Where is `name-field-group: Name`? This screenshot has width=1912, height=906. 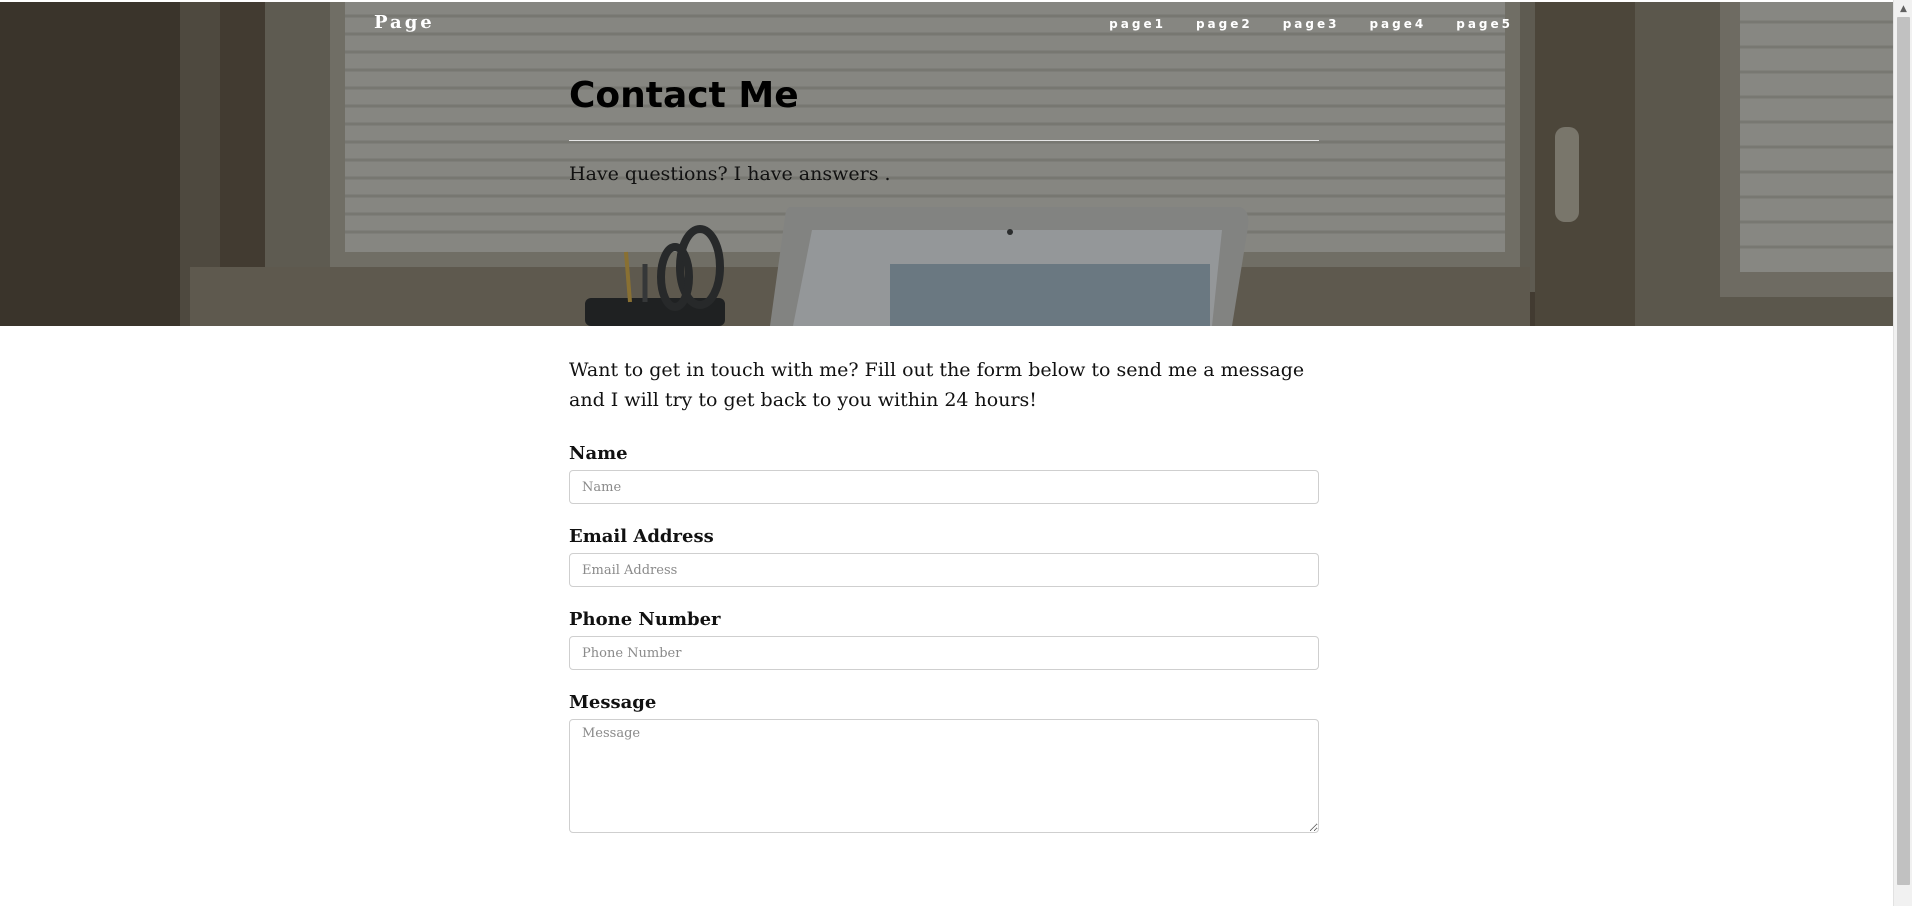
name-field-group: Name is located at coordinates (944, 473).